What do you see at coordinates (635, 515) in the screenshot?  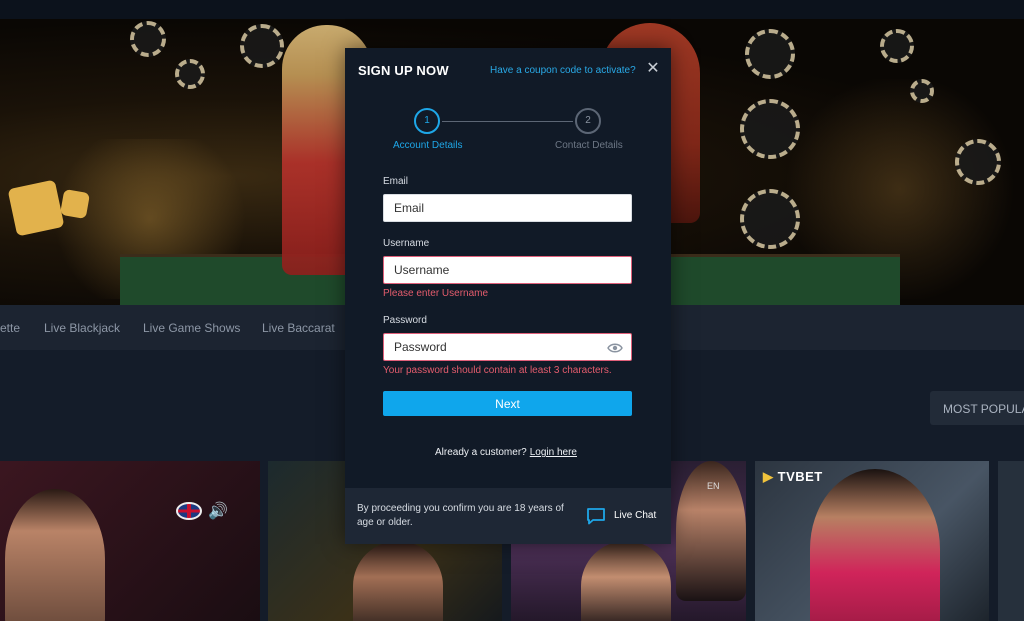 I see `live-chat-label: Live Chat` at bounding box center [635, 515].